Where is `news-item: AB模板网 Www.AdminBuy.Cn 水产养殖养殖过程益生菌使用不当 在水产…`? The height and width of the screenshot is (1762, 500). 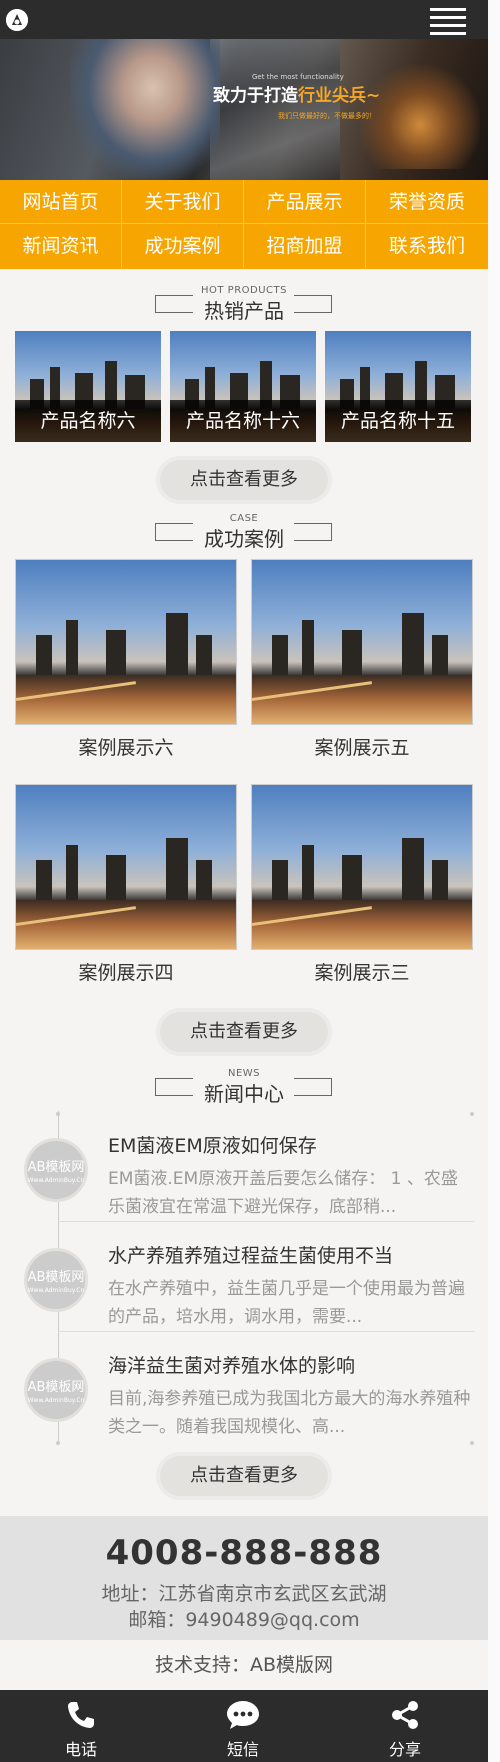 news-item: AB模板网 Www.AdminBuy.Cn 水产养殖养殖过程益生菌使用不当 在水产… is located at coordinates (244, 1278).